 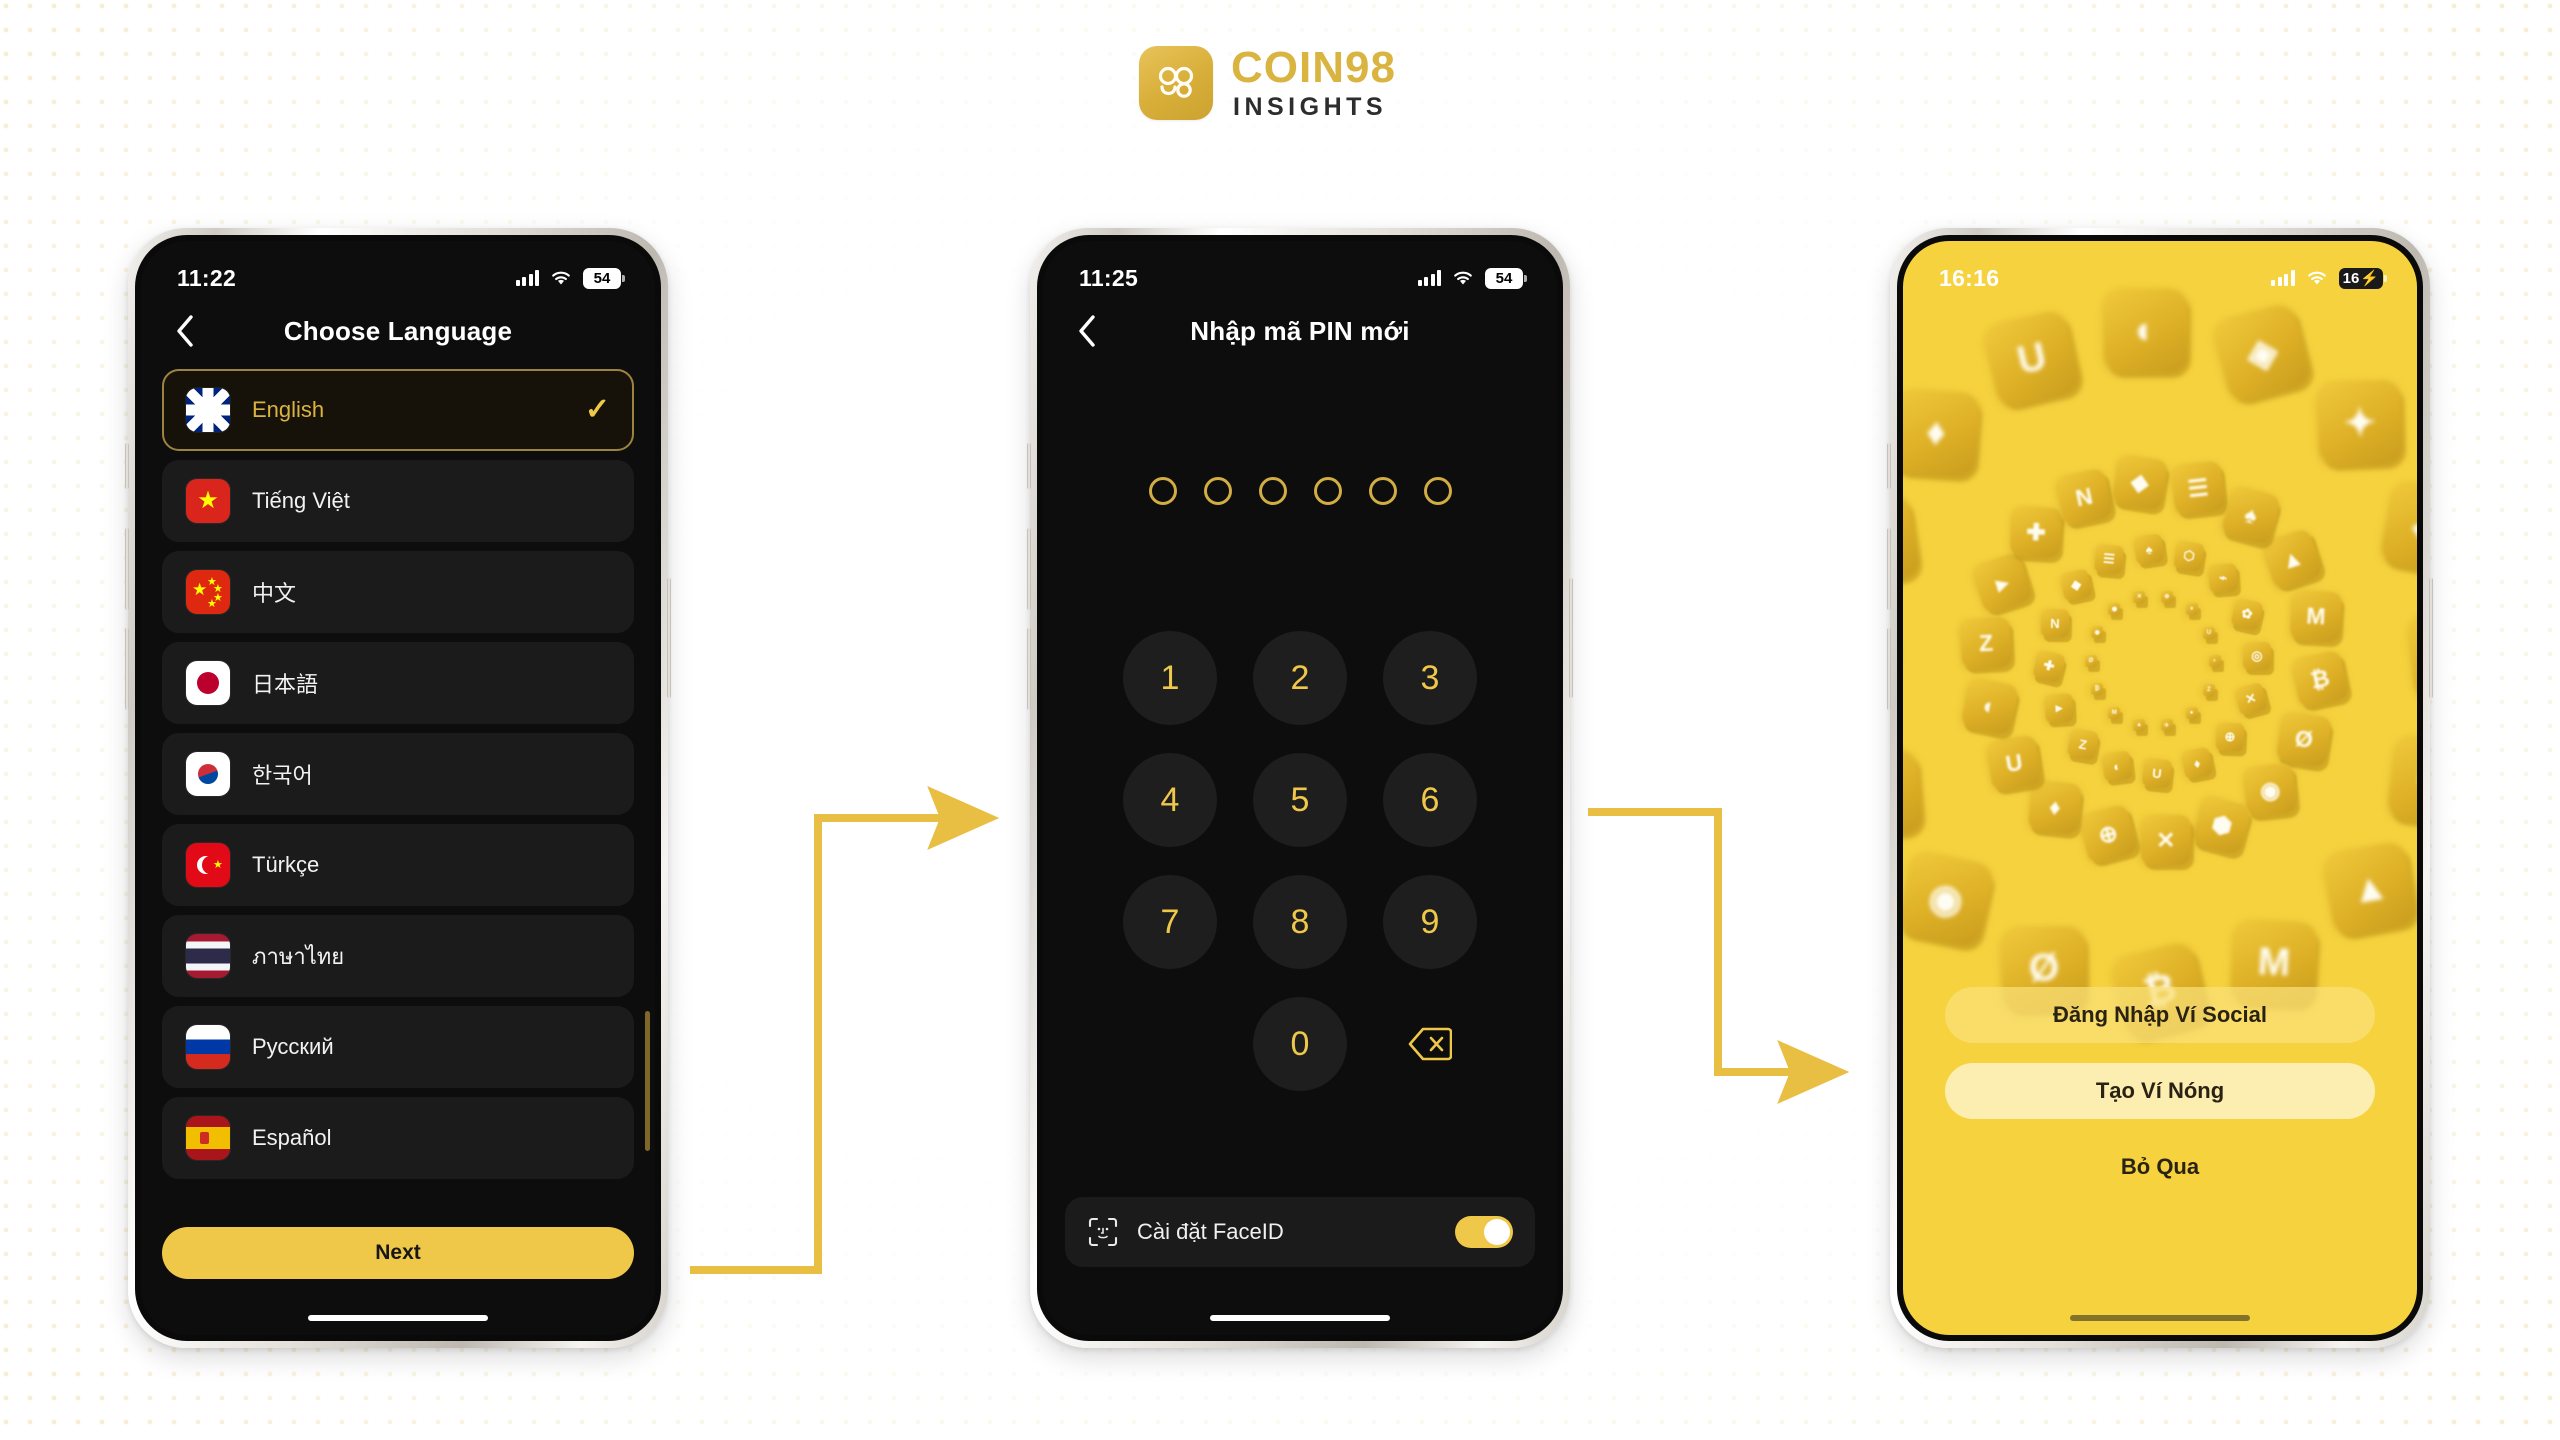 I want to click on wifi-icon, so click(x=1463, y=278).